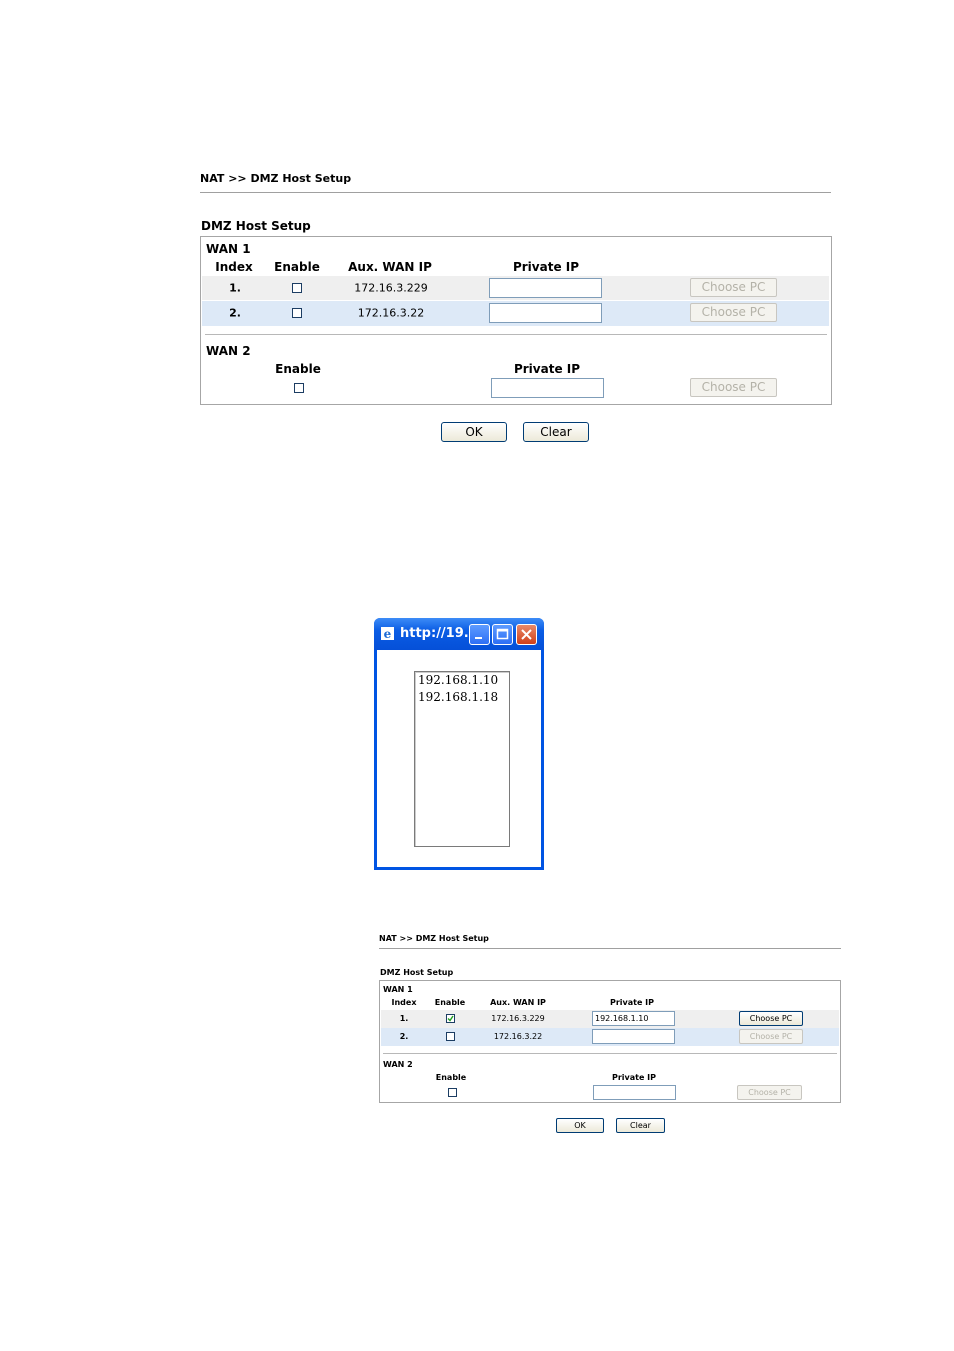 This screenshot has width=954, height=1351. Describe the element at coordinates (633, 1018) in the screenshot. I see `private-ip-field: 192.168.1.10` at that location.